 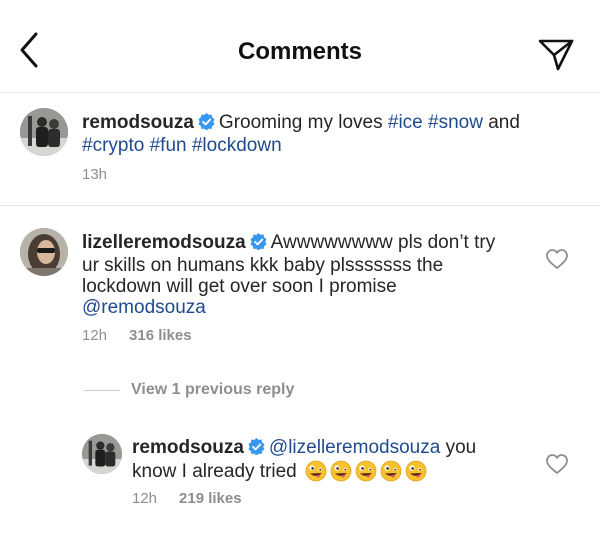 I want to click on reply-meta: 12h 219 likes, so click(x=198, y=498).